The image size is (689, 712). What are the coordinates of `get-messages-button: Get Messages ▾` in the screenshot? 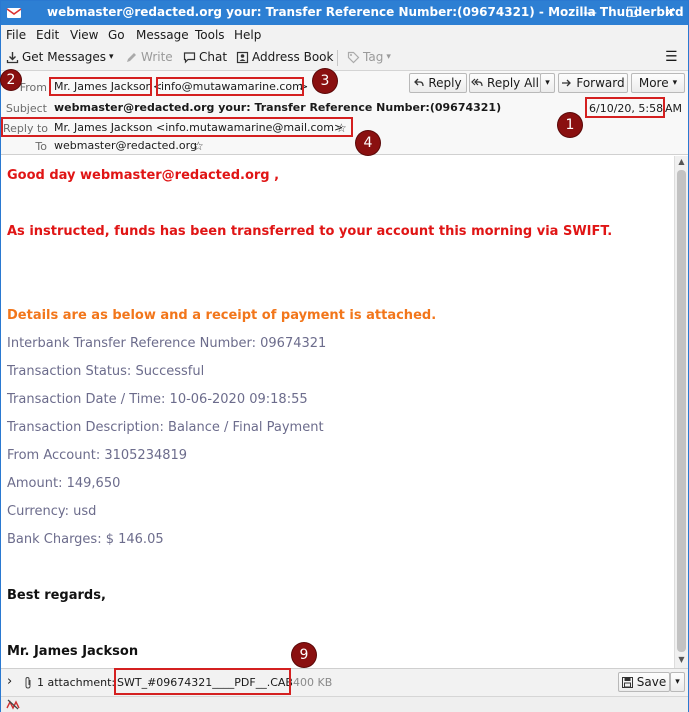 It's located at (60, 57).